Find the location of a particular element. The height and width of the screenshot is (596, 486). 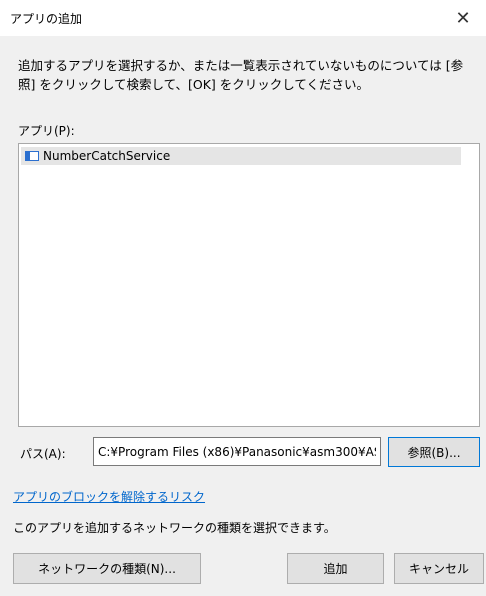

list-item-label: NumberCatchService is located at coordinates (107, 156).